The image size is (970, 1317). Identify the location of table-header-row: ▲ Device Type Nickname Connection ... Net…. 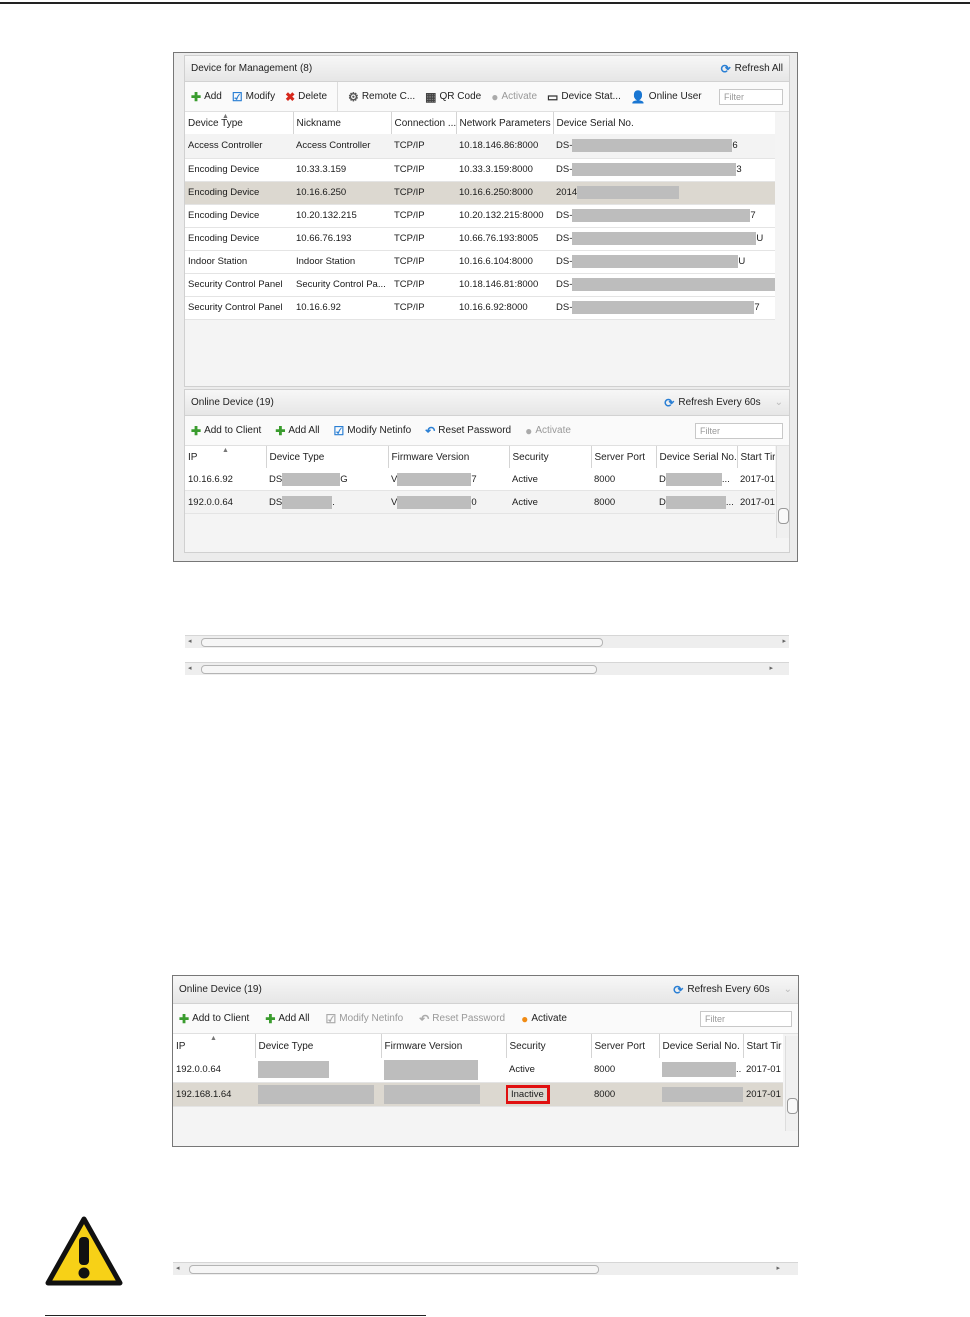
(480, 123).